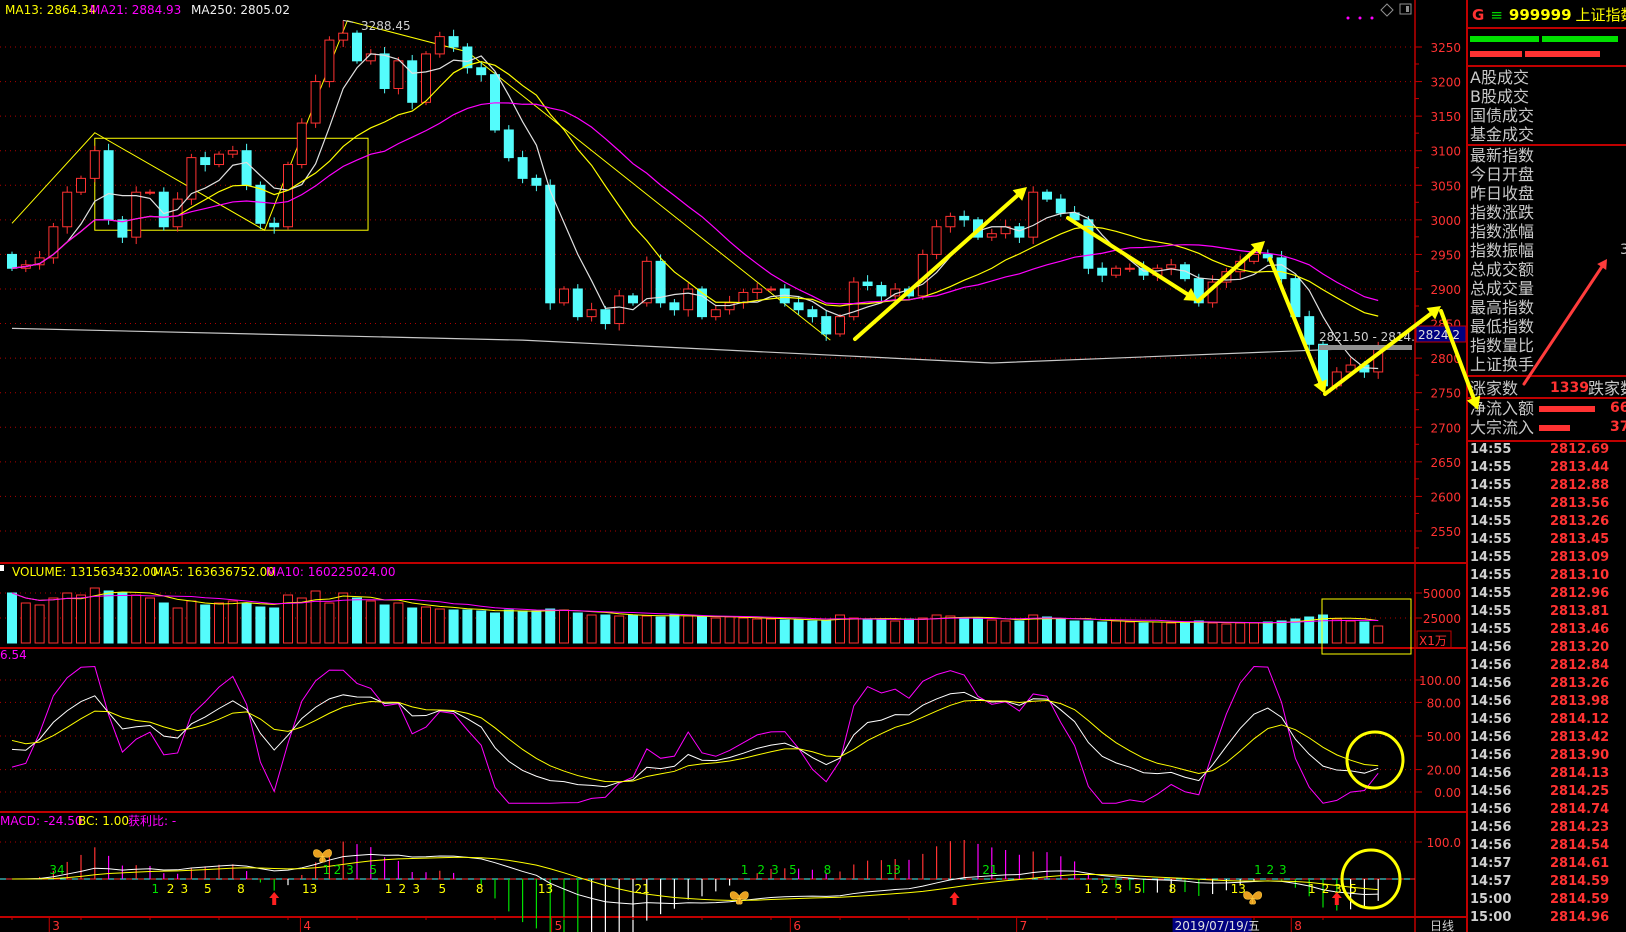  Describe the element at coordinates (1444, 703) in the screenshot. I see `kdj-tick-label: 80.00` at that location.